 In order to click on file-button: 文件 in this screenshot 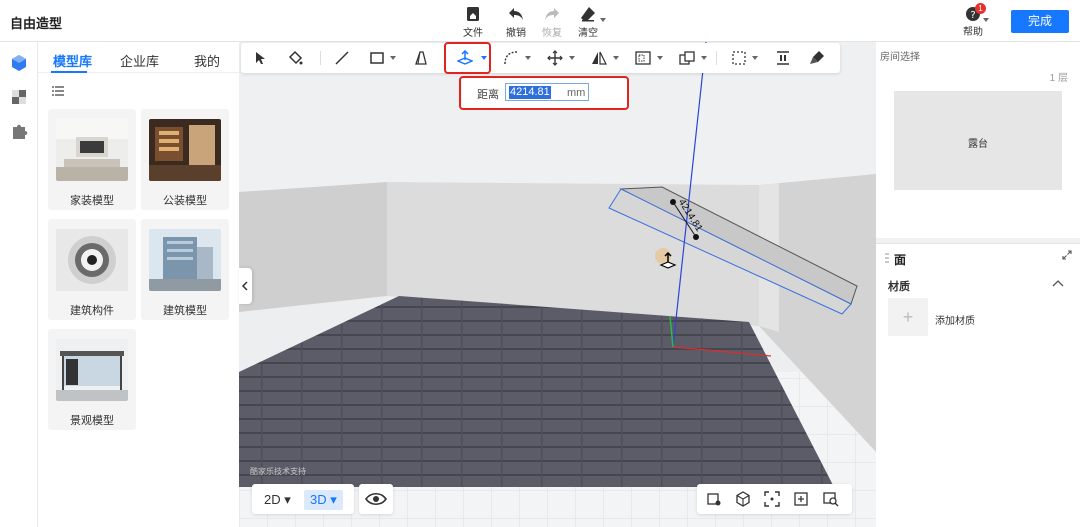, I will do `click(473, 22)`.